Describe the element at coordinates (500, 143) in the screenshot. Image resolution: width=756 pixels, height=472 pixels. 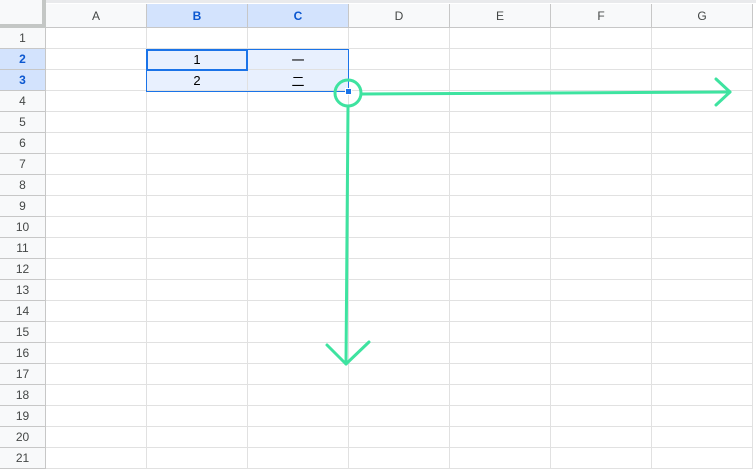
I see `cell-E6` at that location.